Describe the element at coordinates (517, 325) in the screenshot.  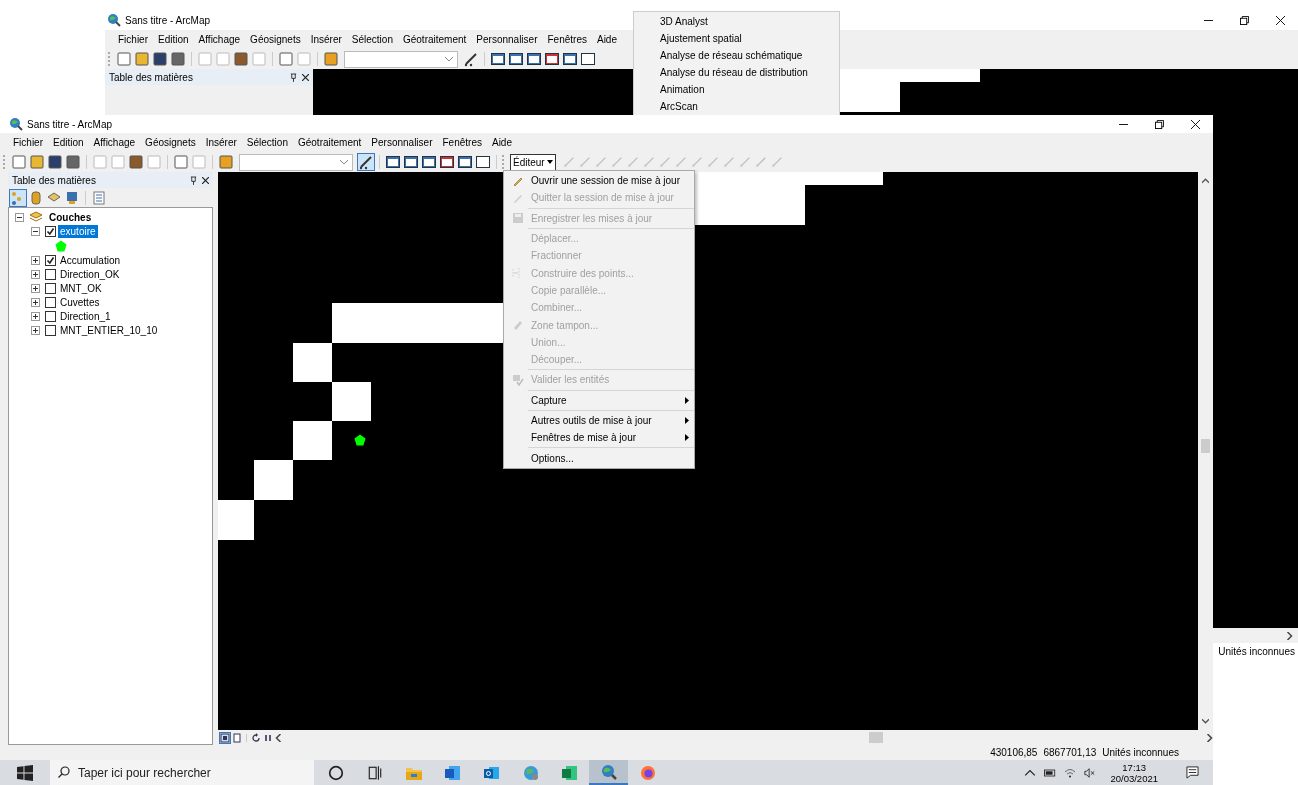
I see `eraser-icon` at that location.